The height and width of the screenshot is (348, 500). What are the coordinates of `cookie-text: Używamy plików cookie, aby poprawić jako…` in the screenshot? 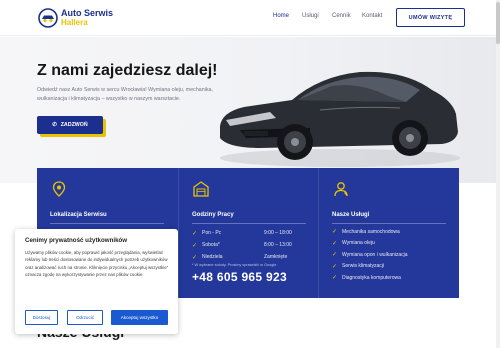 It's located at (97, 264).